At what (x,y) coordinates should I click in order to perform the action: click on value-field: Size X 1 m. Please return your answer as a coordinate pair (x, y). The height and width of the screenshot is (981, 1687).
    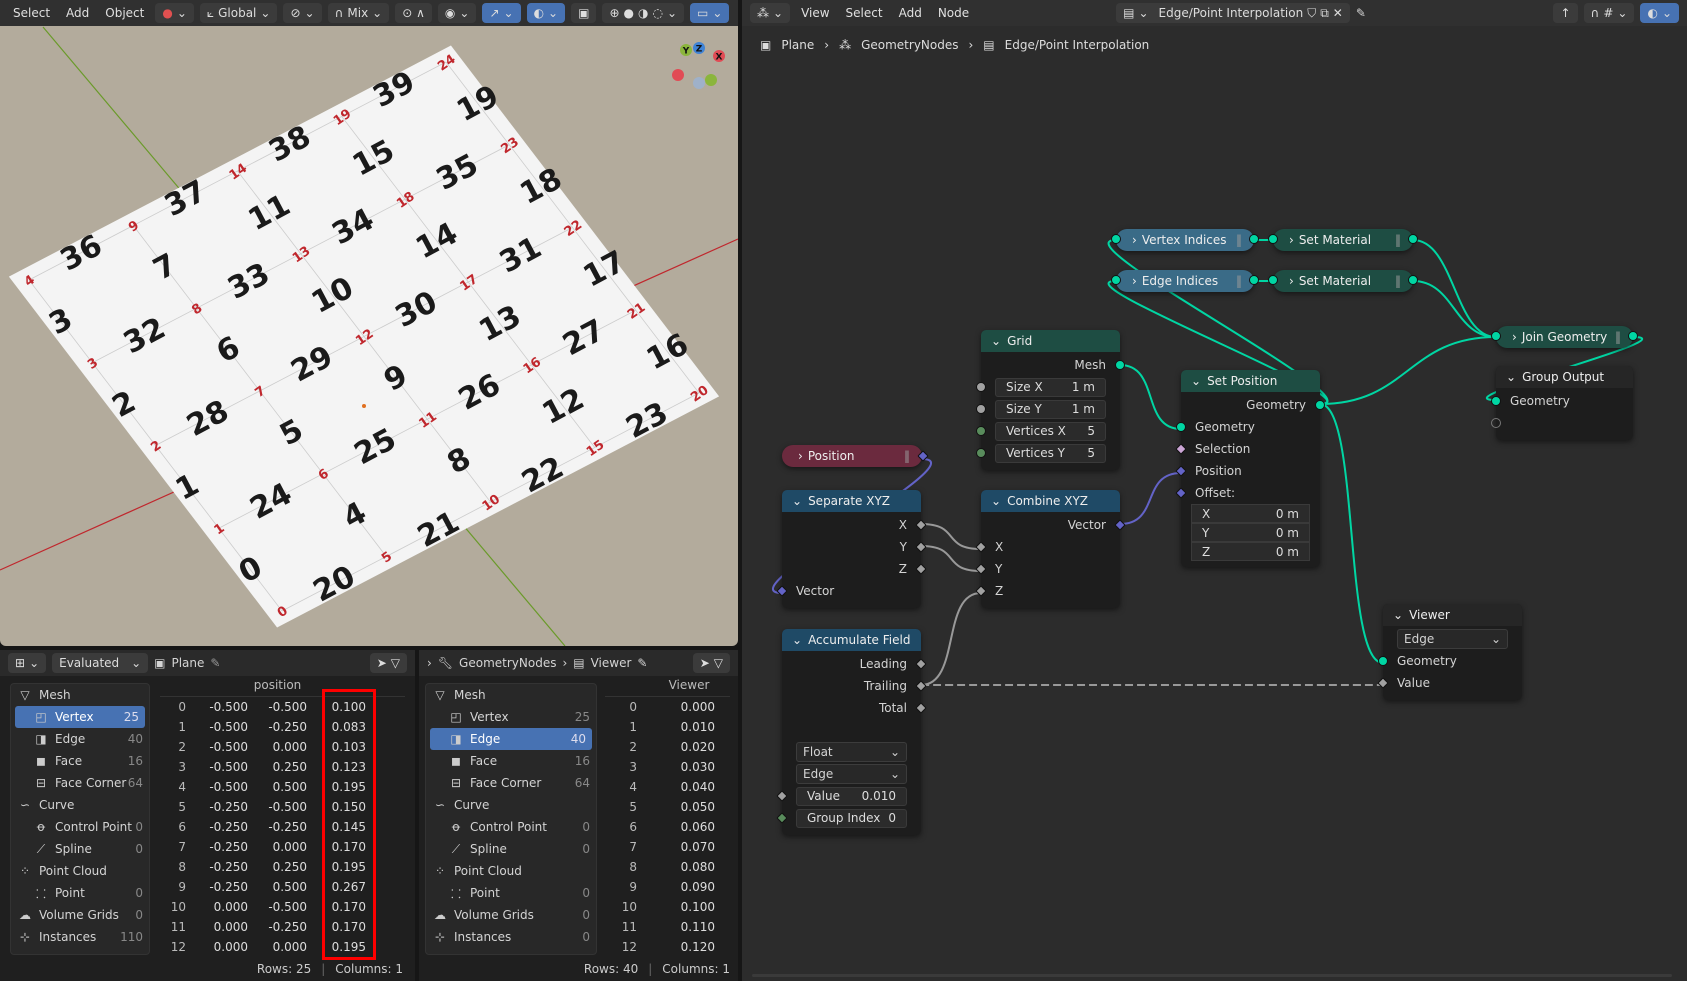
    Looking at the image, I should click on (1050, 387).